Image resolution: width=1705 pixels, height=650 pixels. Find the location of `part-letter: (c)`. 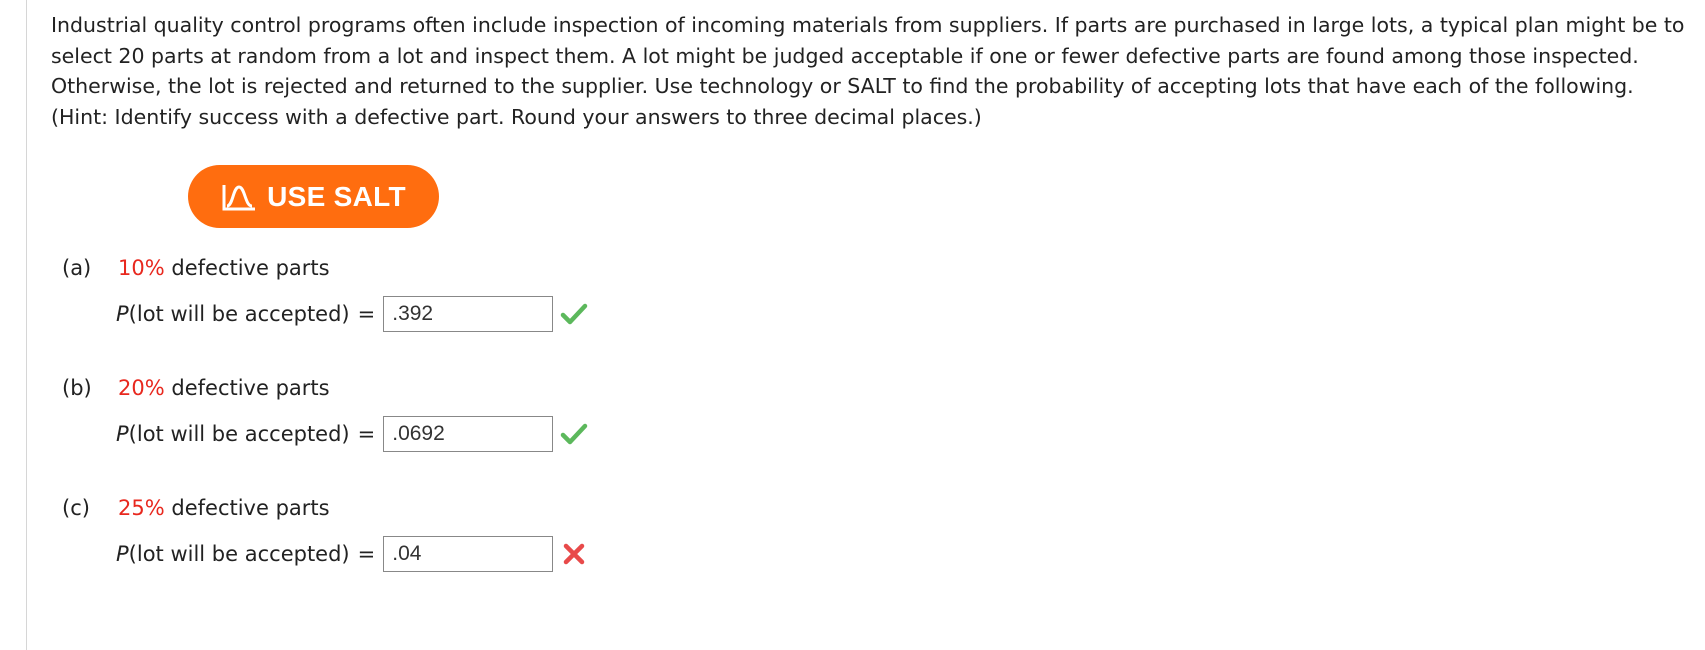

part-letter: (c) is located at coordinates (76, 508).